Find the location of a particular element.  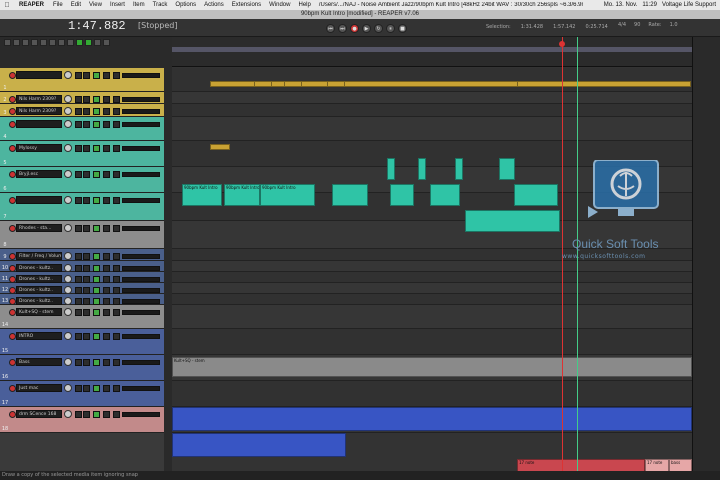

track-header: 16 Bass is located at coordinates (82, 368).